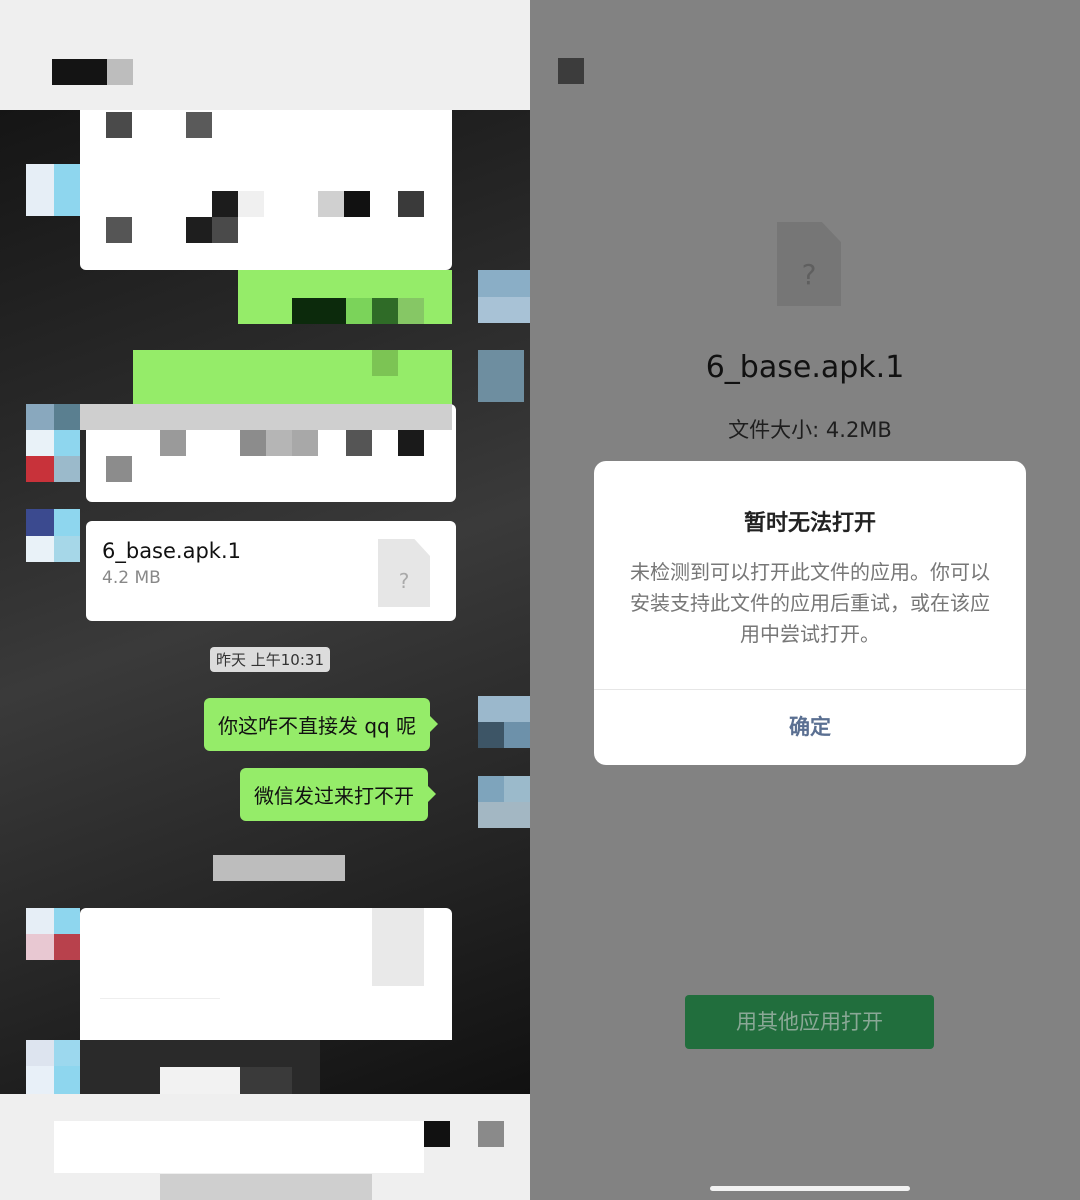 The width and height of the screenshot is (1080, 1200). Describe the element at coordinates (810, 727) in the screenshot. I see `confirm-button: 确定` at that location.